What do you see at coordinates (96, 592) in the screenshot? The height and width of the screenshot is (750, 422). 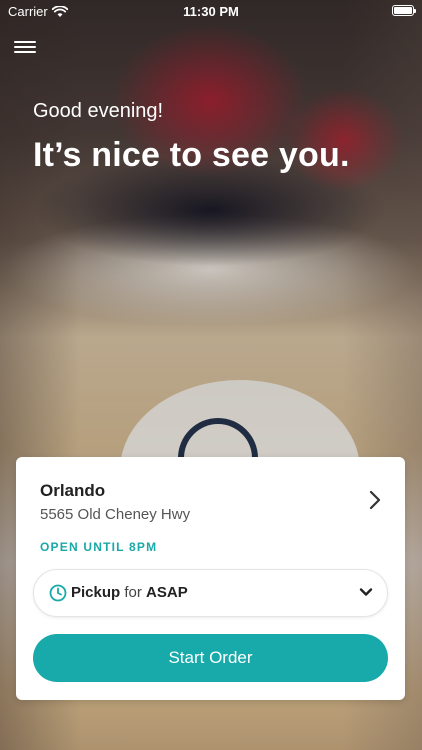 I see `order-mode-label: Pickup` at bounding box center [96, 592].